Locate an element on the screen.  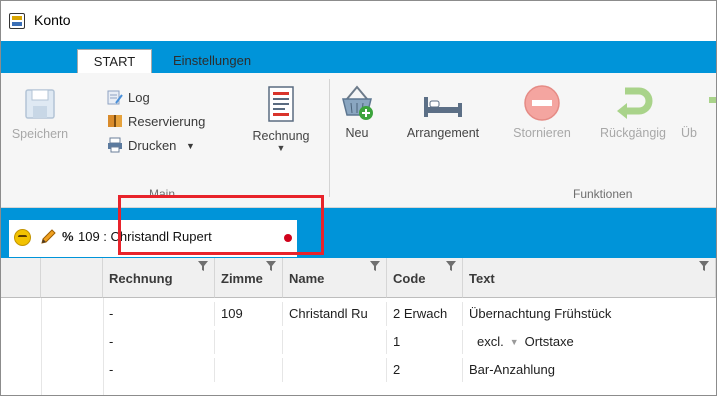
save-label: Speichern is located at coordinates (40, 134).